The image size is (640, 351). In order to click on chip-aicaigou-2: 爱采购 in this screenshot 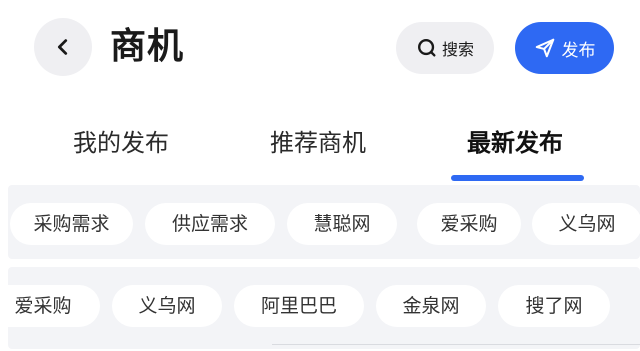, I will do `click(54, 306)`.